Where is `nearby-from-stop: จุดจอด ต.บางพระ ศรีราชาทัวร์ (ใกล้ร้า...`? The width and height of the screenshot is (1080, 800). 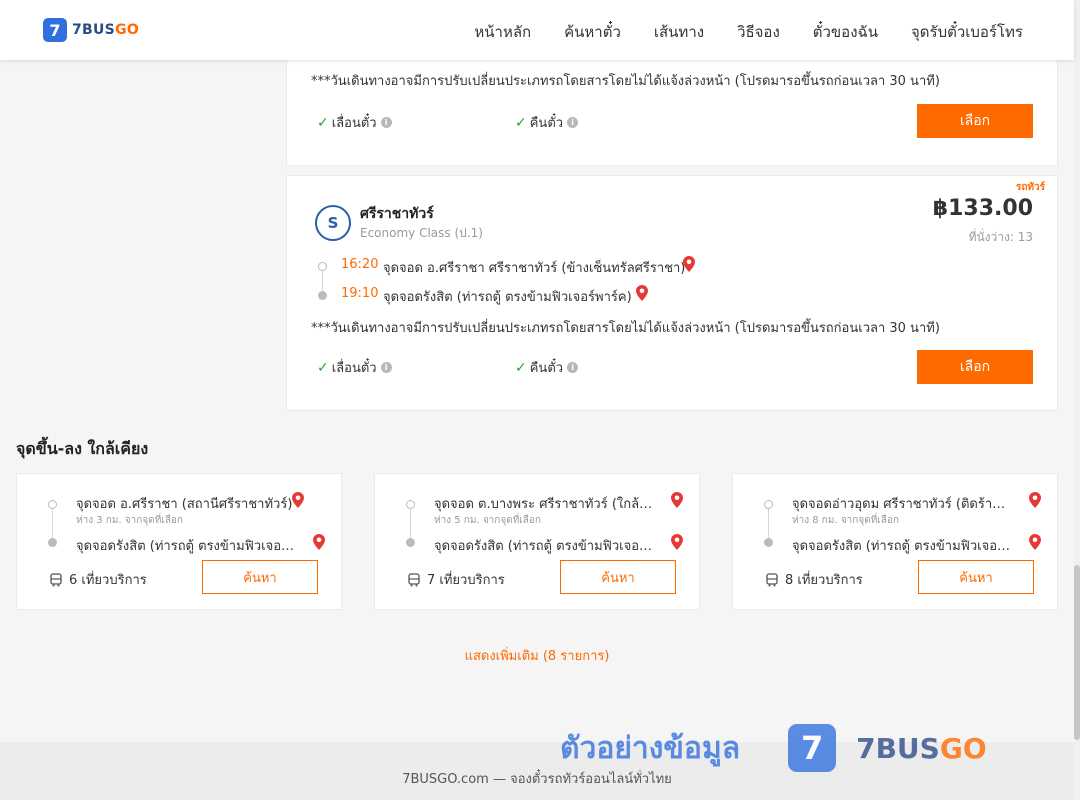 nearby-from-stop: จุดจอด ต.บางพระ ศรีราชาทัวร์ (ใกล้ร้า... is located at coordinates (545, 504).